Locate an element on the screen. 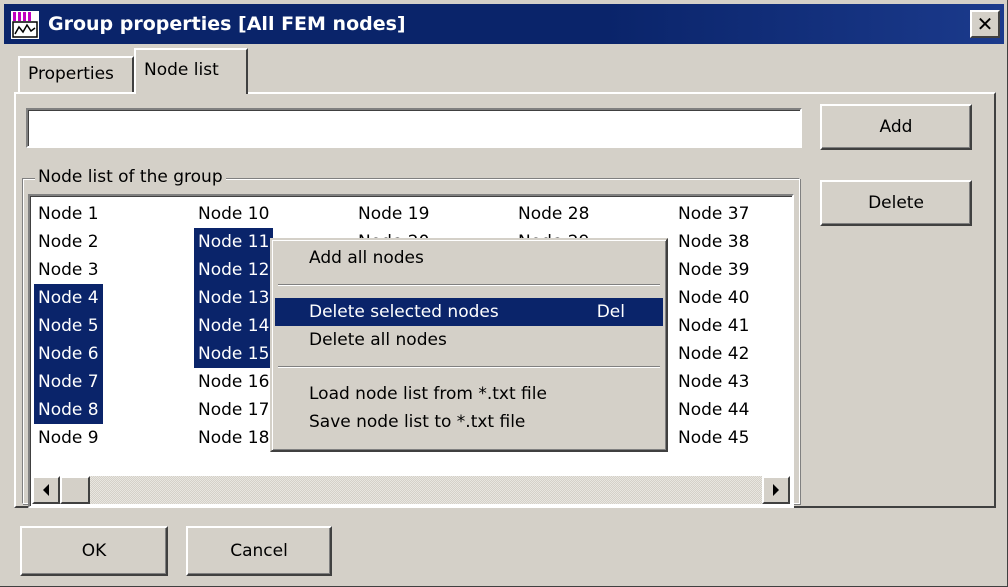 The image size is (1008, 587). list-item: Node 39 is located at coordinates (713, 270).